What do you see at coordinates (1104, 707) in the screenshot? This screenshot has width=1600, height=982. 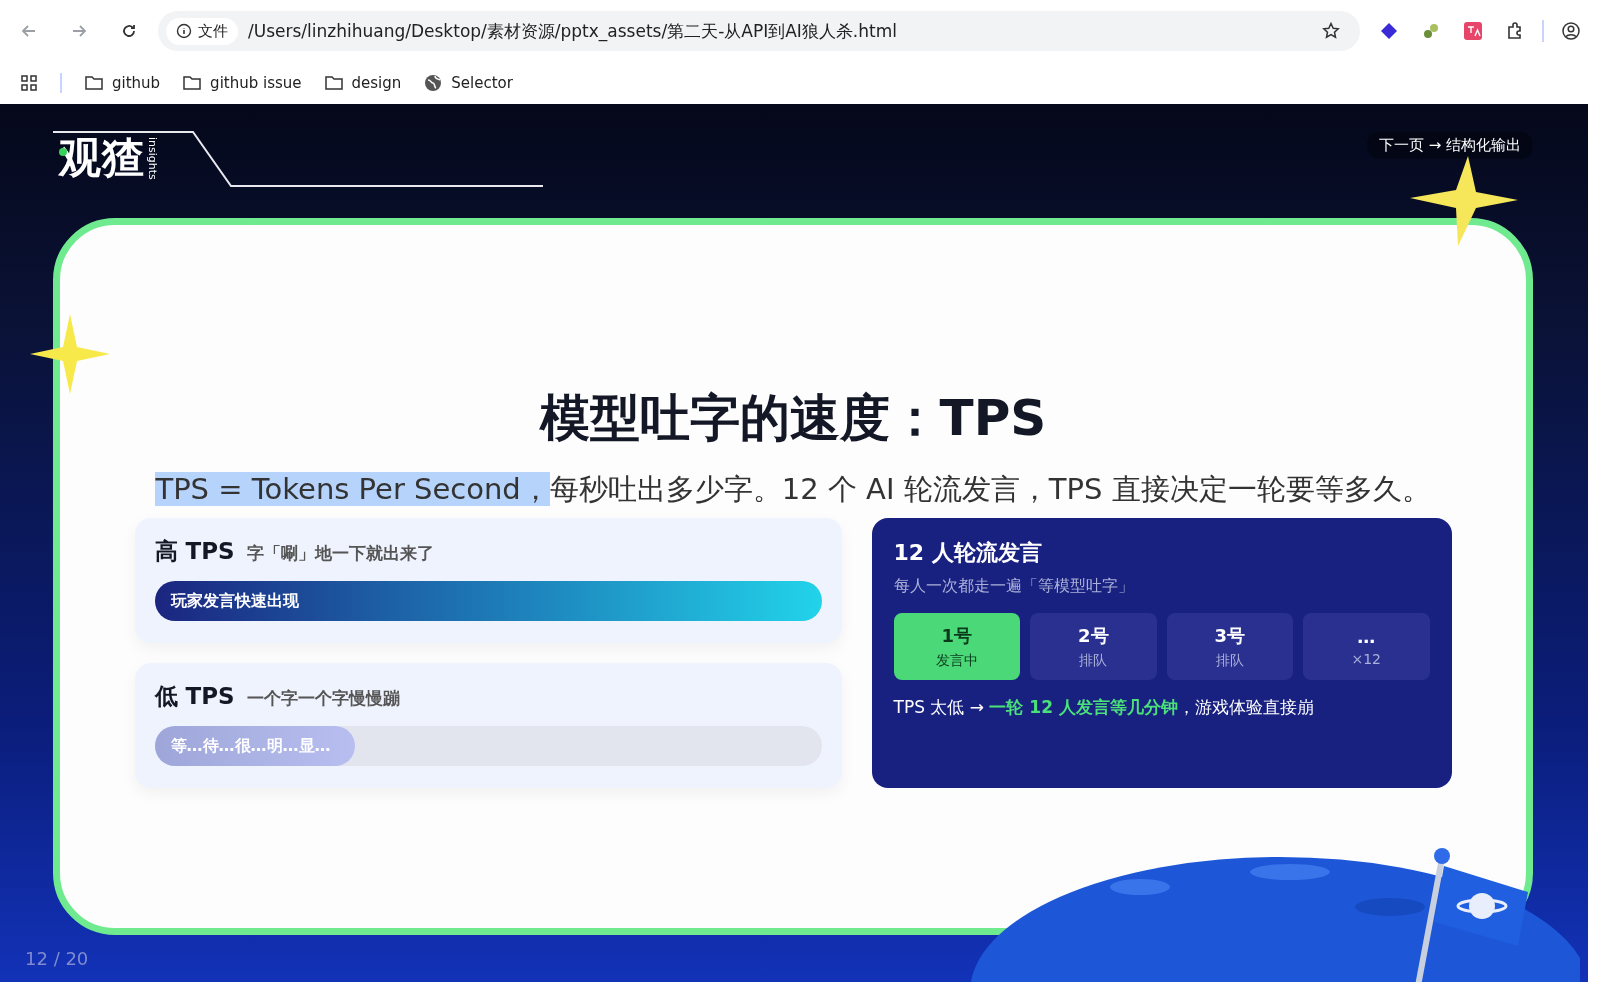 I see `turns-note: TPS 太低 → 一轮 12 人发言等几分钟，游戏体验直接崩` at bounding box center [1104, 707].